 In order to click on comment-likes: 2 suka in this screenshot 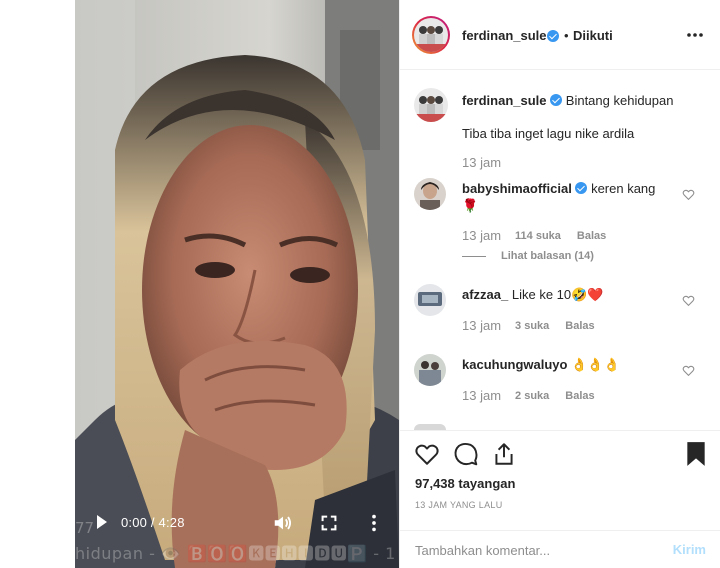, I will do `click(532, 396)`.